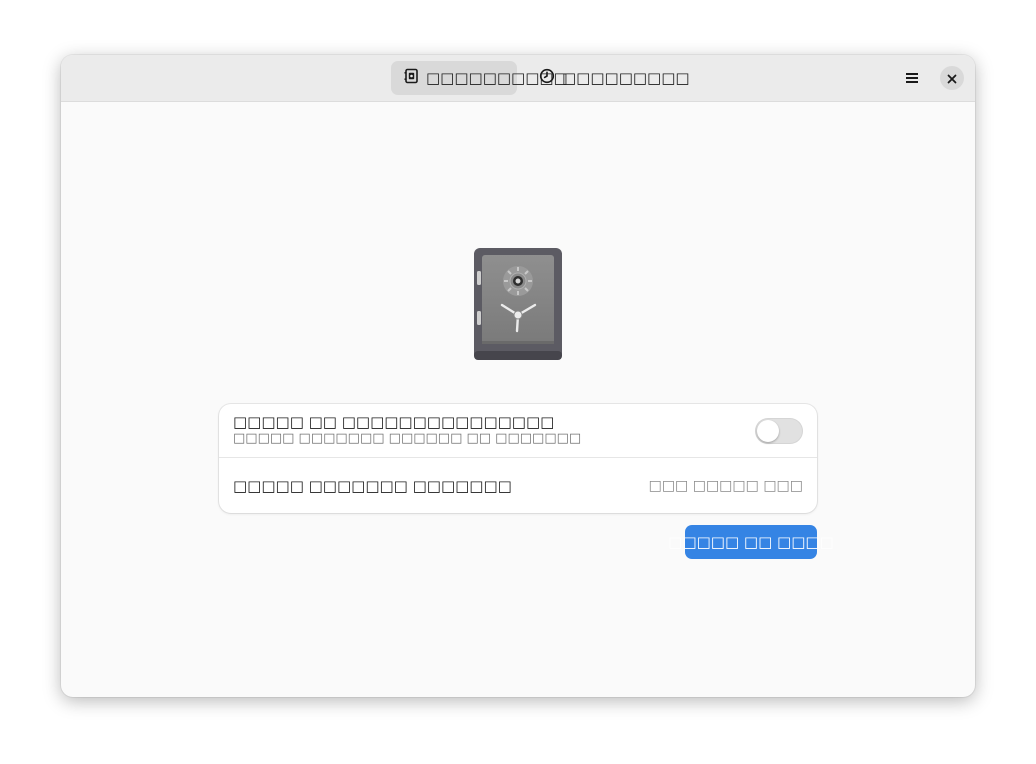 The image size is (1036, 764). Describe the element at coordinates (411, 78) in the screenshot. I see `vault-icon` at that location.